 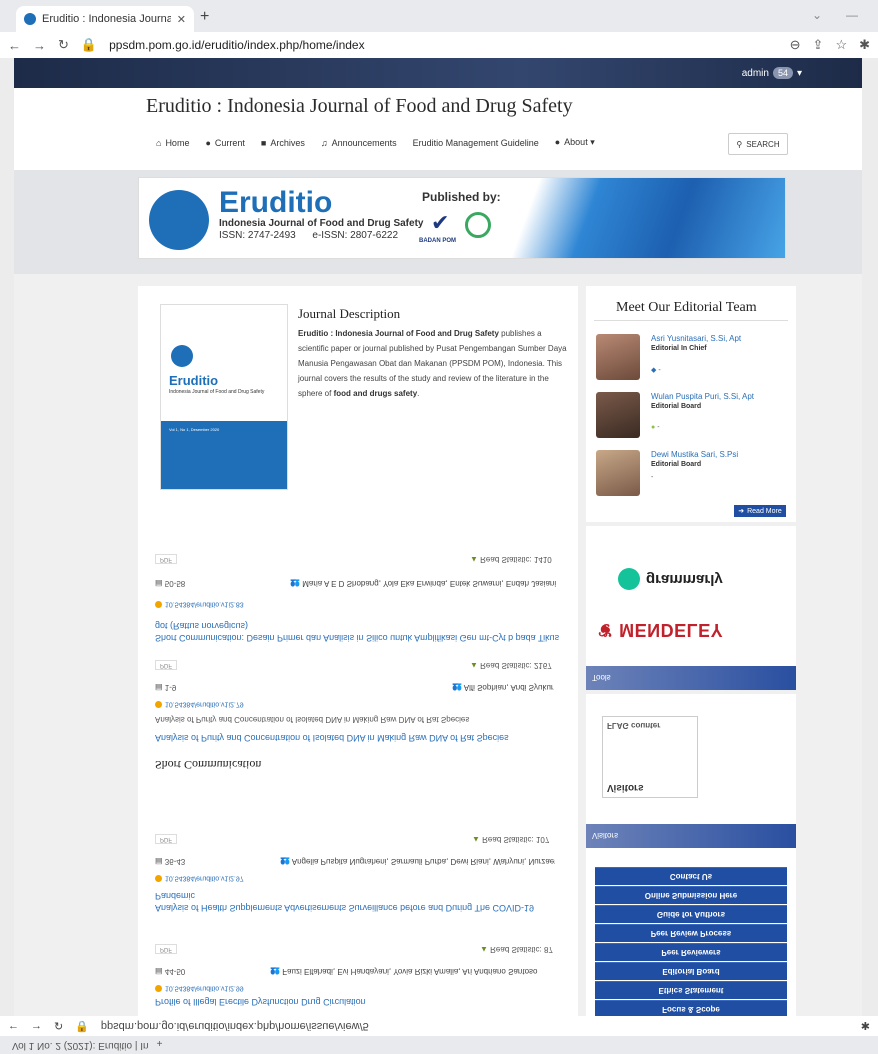 What do you see at coordinates (181, 19) in the screenshot?
I see `close-tab-icon: ✕` at bounding box center [181, 19].